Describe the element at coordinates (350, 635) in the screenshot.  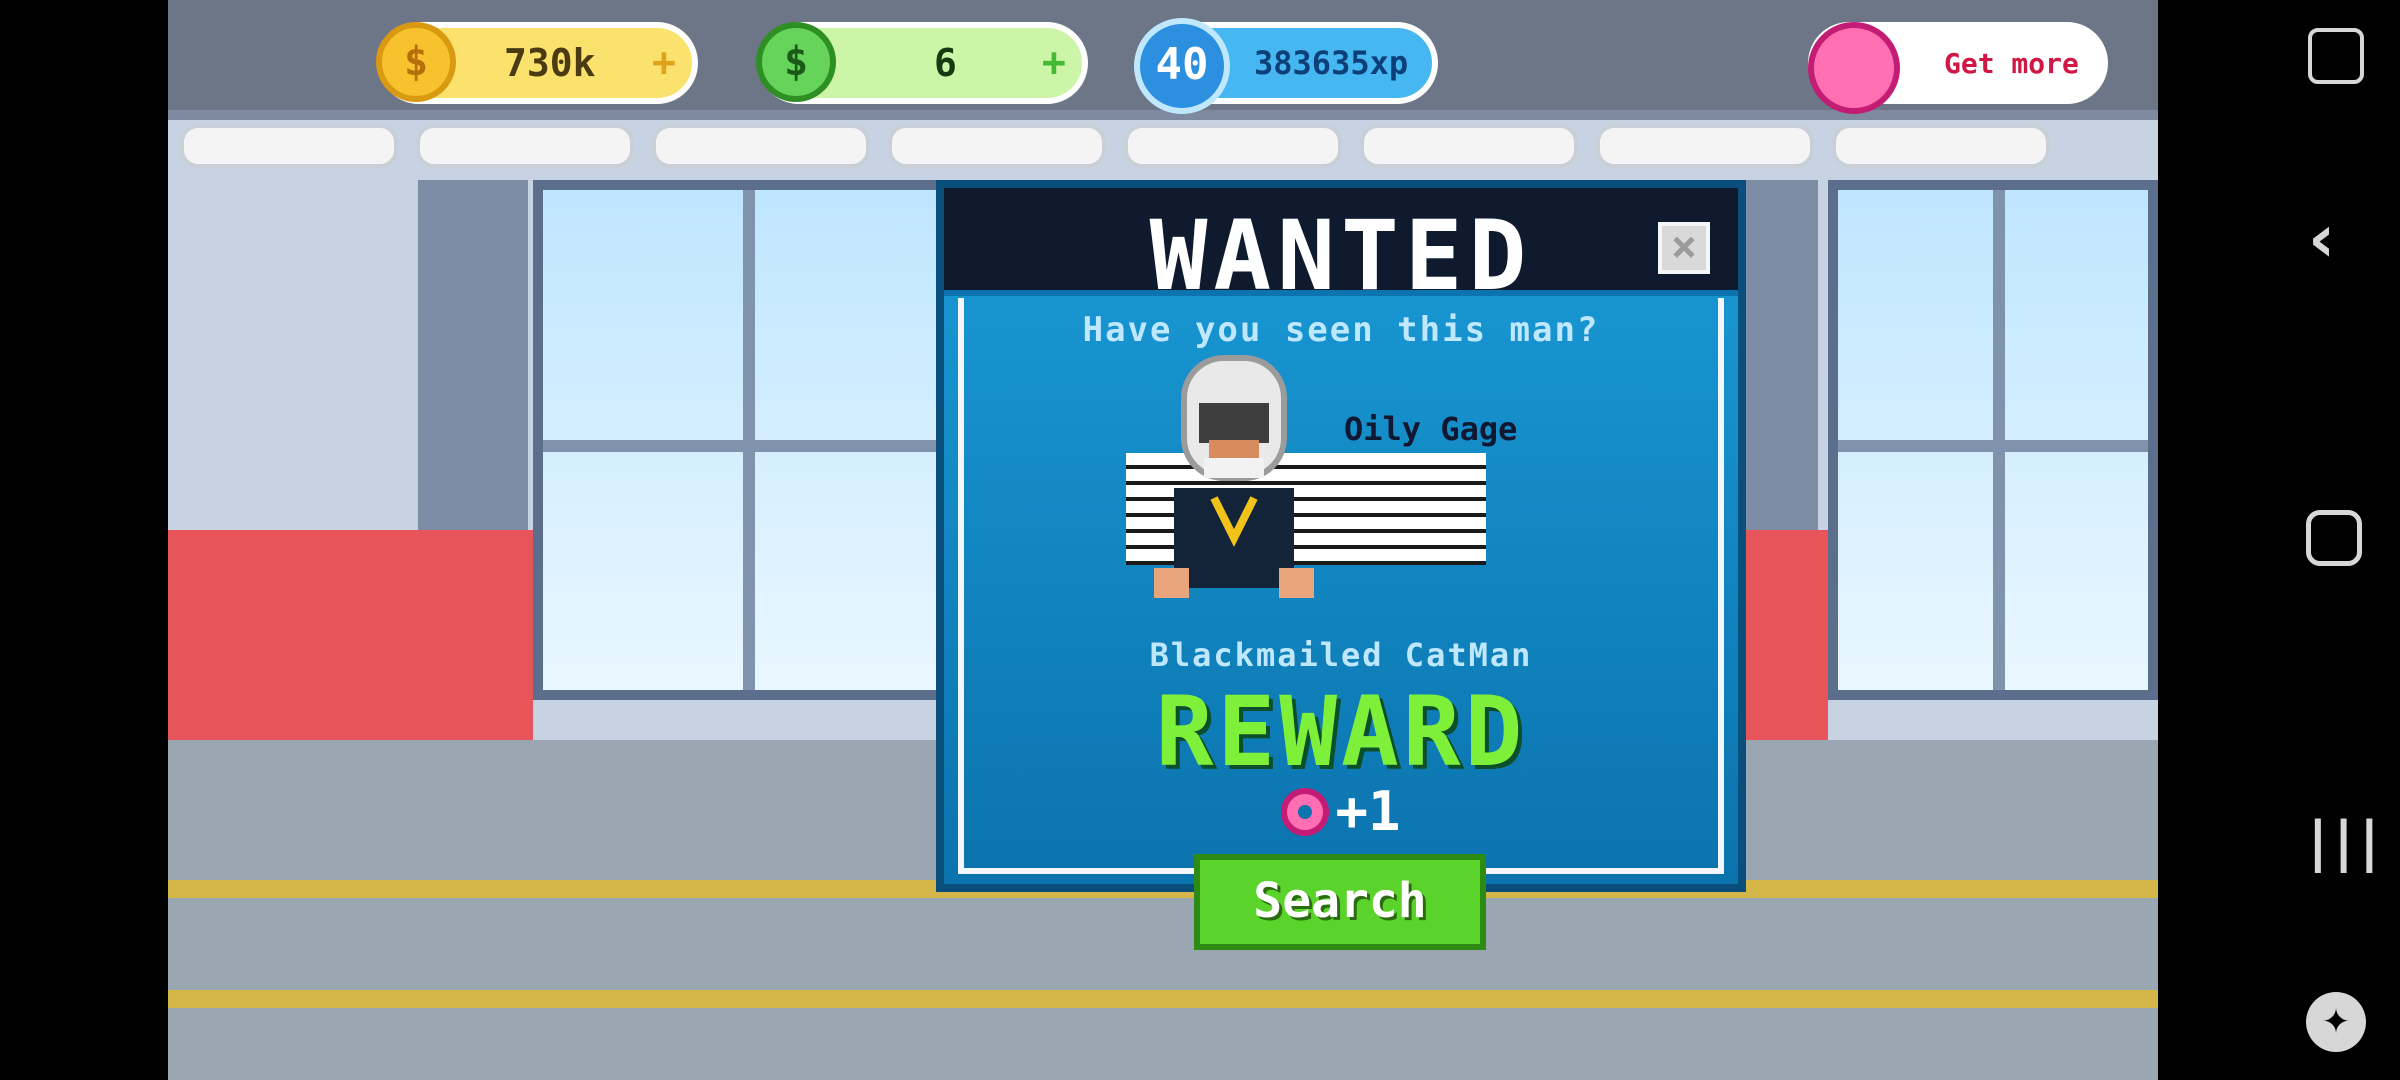
I see `red-wall-left` at that location.